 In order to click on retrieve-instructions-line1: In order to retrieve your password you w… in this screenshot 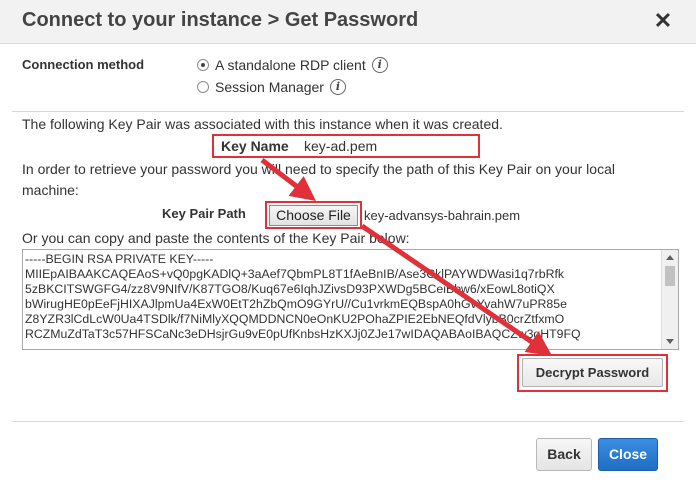, I will do `click(318, 169)`.